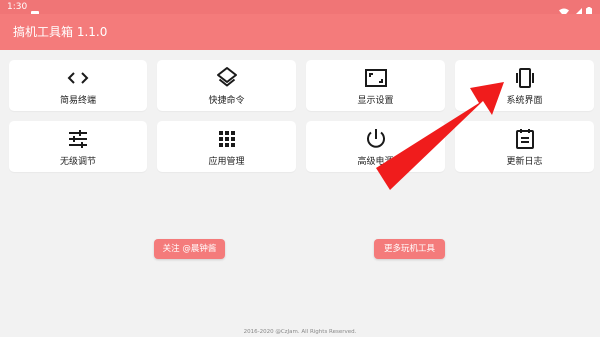 The height and width of the screenshot is (337, 600). I want to click on tile-quick-commands: 快捷命令, so click(226, 85).